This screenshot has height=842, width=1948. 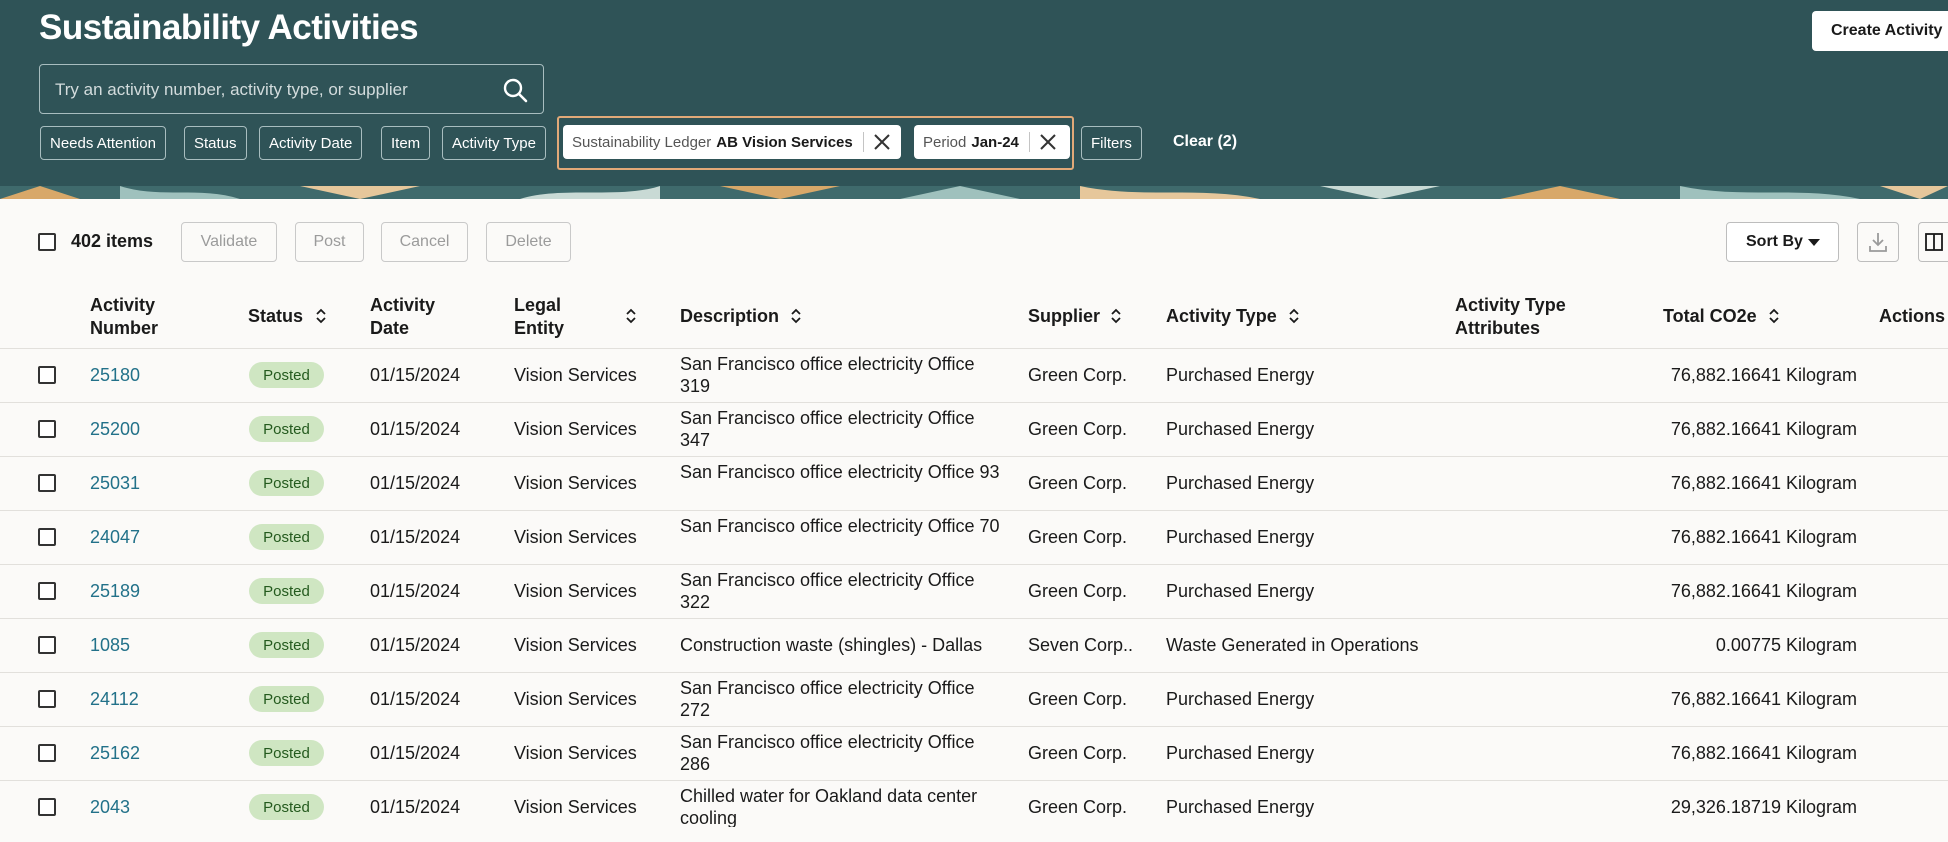 What do you see at coordinates (515, 90) in the screenshot?
I see `search-icon` at bounding box center [515, 90].